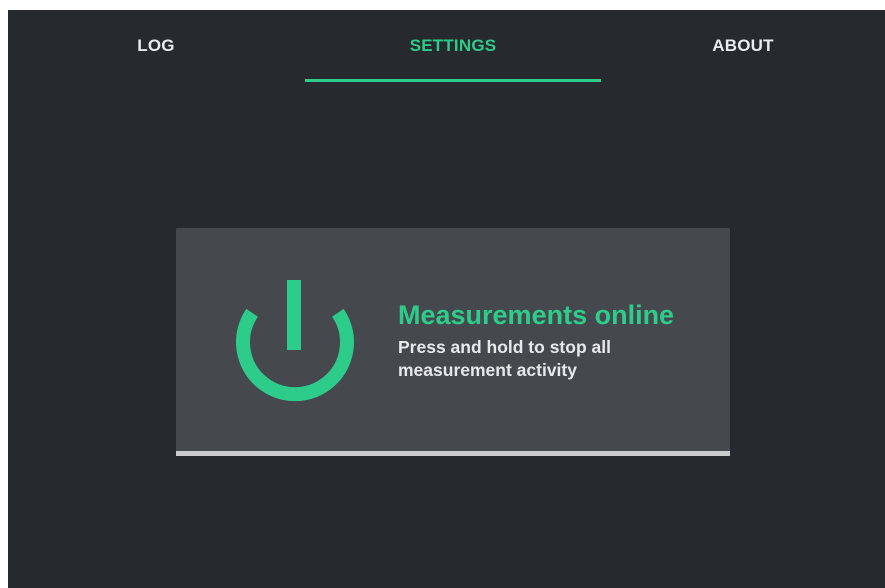 The image size is (885, 588). I want to click on tab-log-label: LOG, so click(156, 45).